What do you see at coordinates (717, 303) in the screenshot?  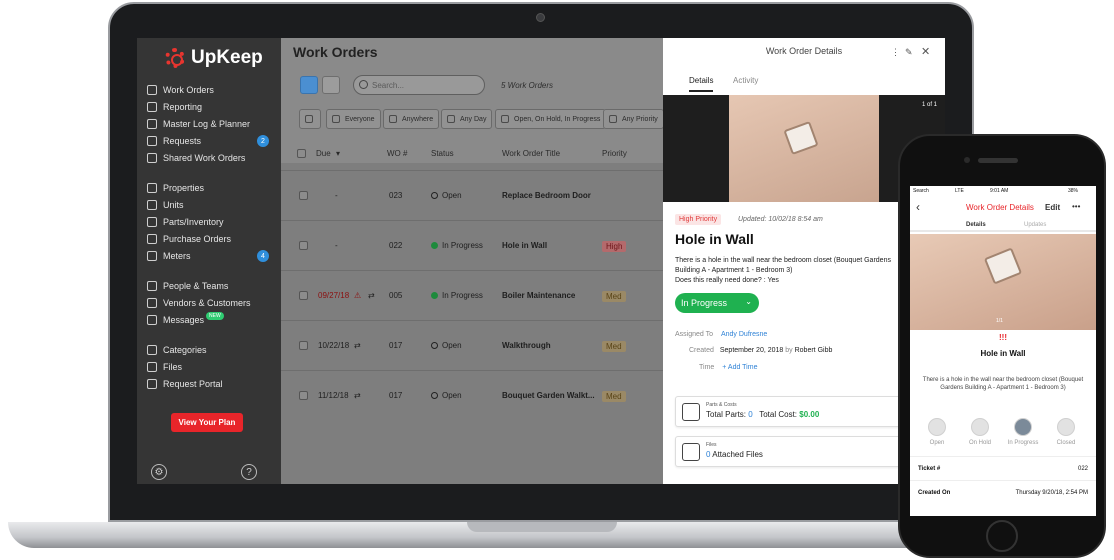 I see `status-dropdown: In Progress ⌄` at bounding box center [717, 303].